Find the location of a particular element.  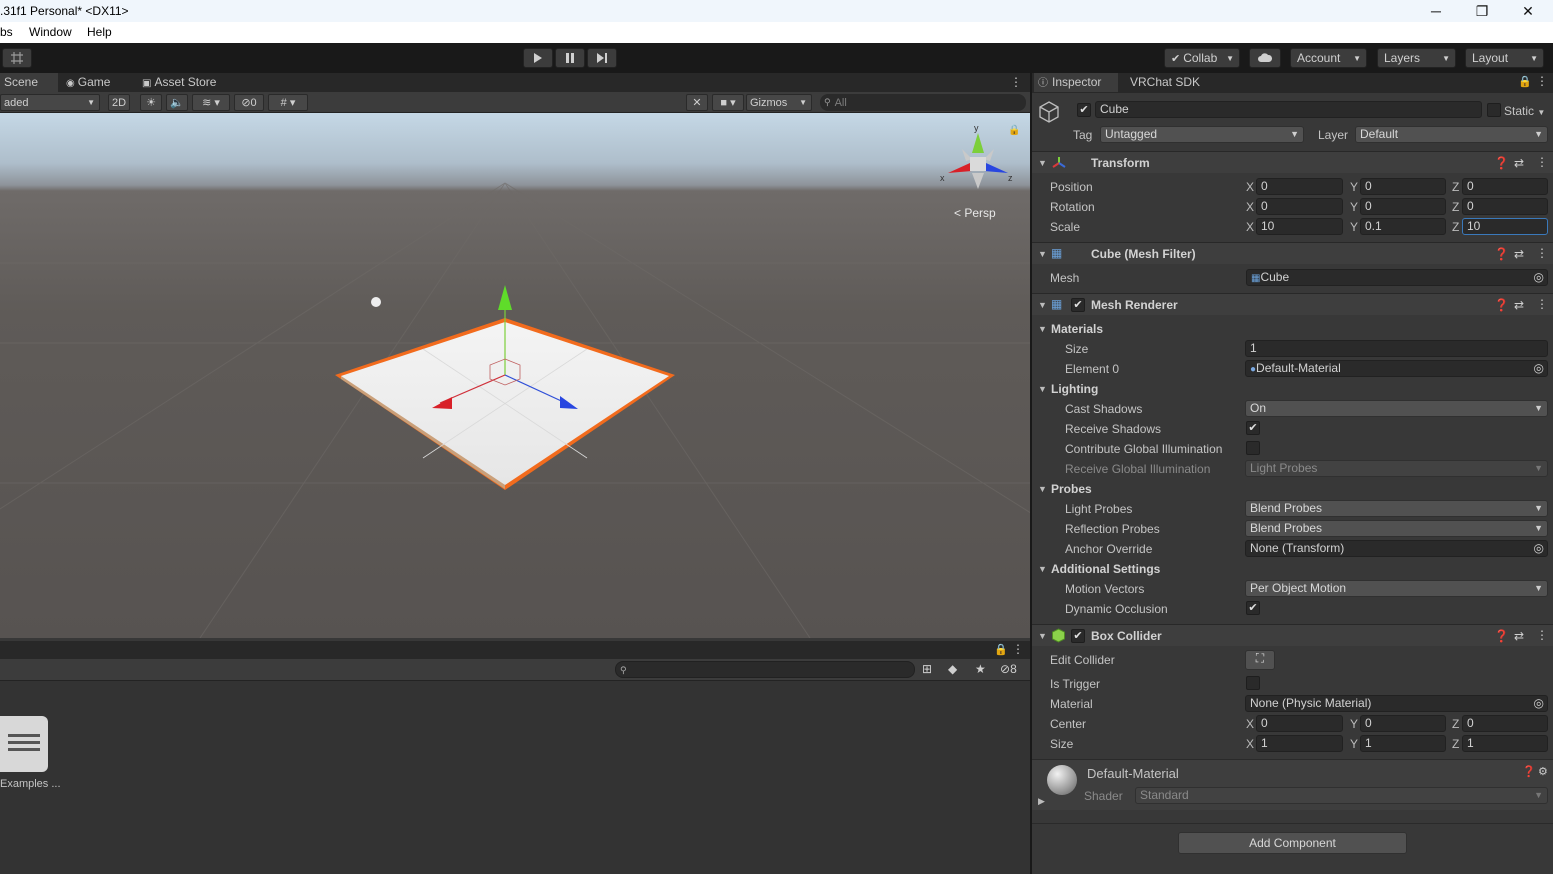

tab-game: ◉ Game is located at coordinates (88, 82).